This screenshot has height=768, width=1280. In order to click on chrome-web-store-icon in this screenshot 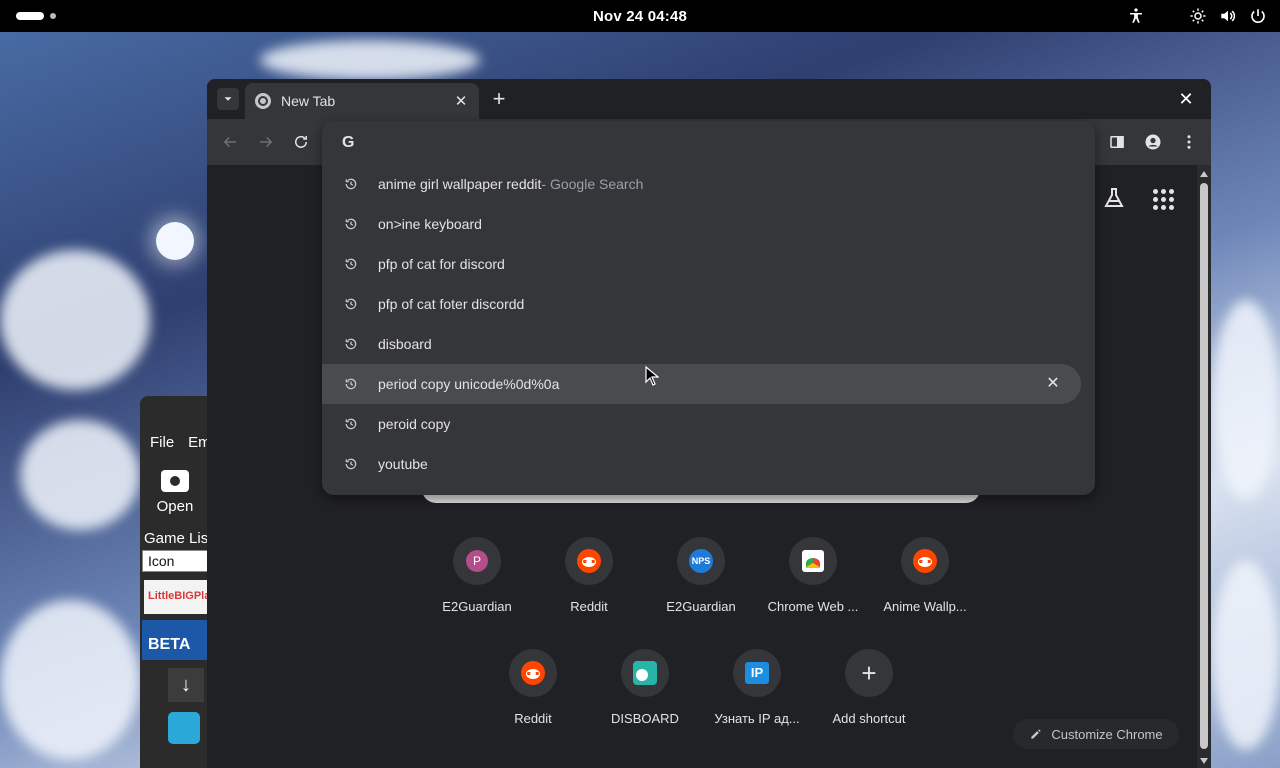, I will do `click(813, 561)`.